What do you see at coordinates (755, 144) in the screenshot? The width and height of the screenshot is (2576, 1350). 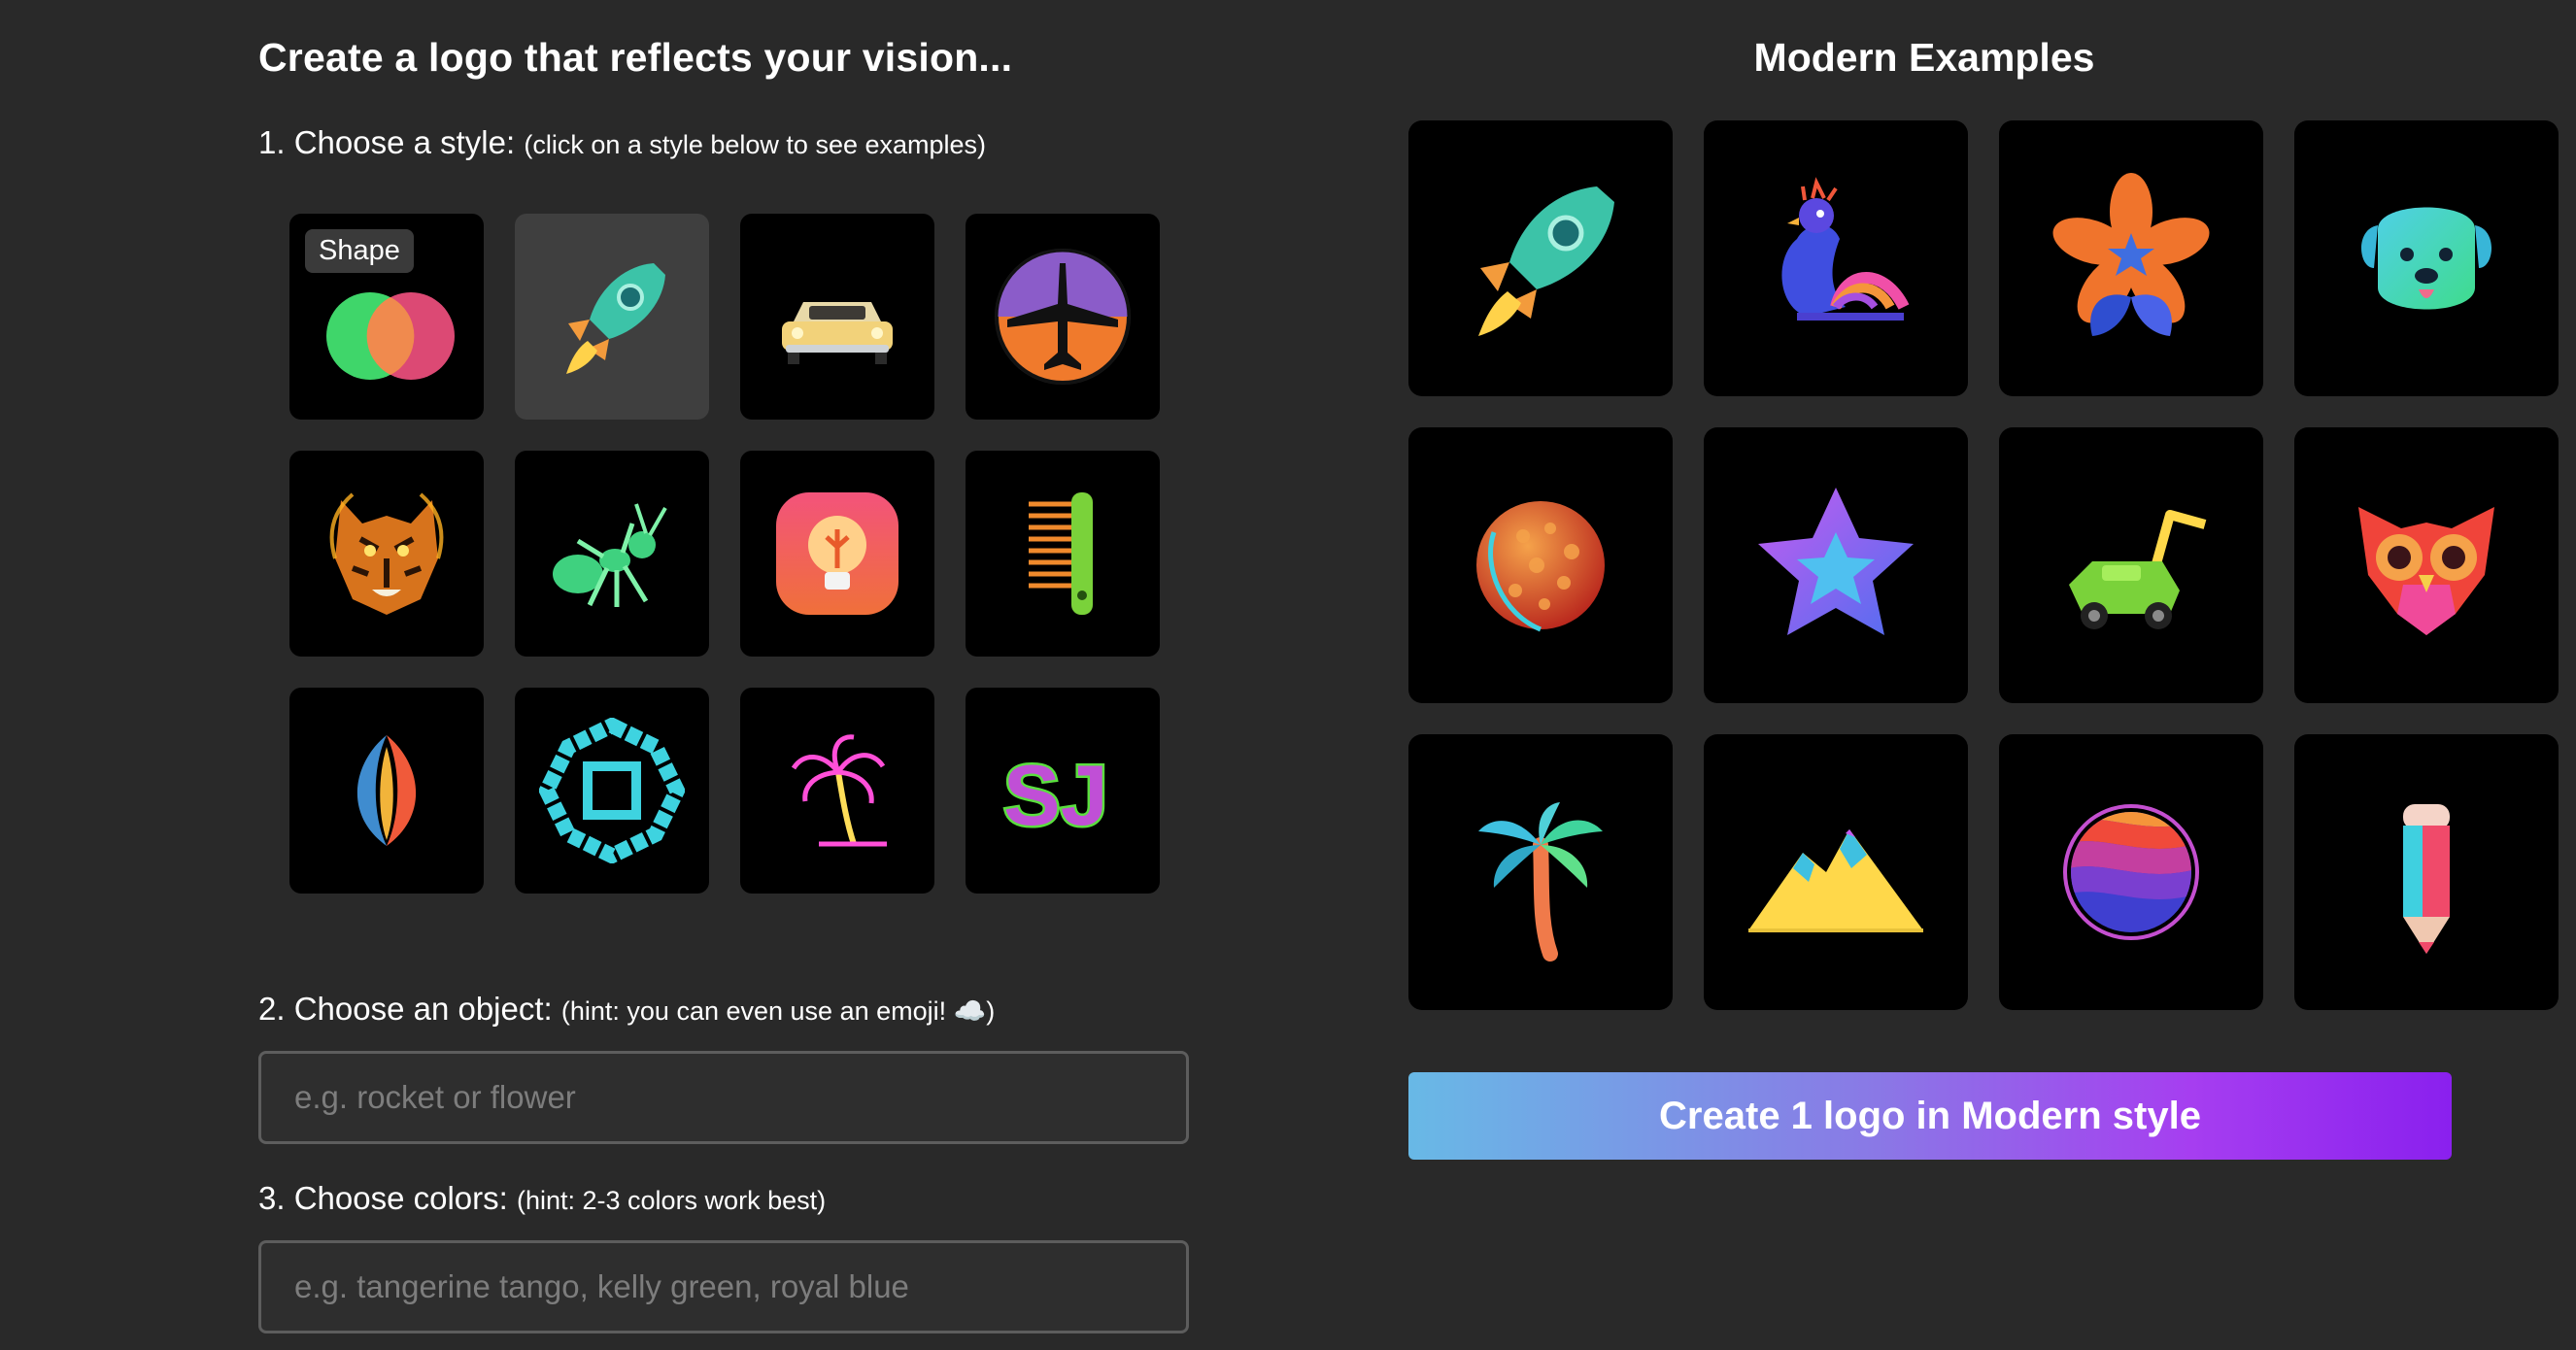 I see `step-1-hint: (click on a style below to see examples)` at bounding box center [755, 144].